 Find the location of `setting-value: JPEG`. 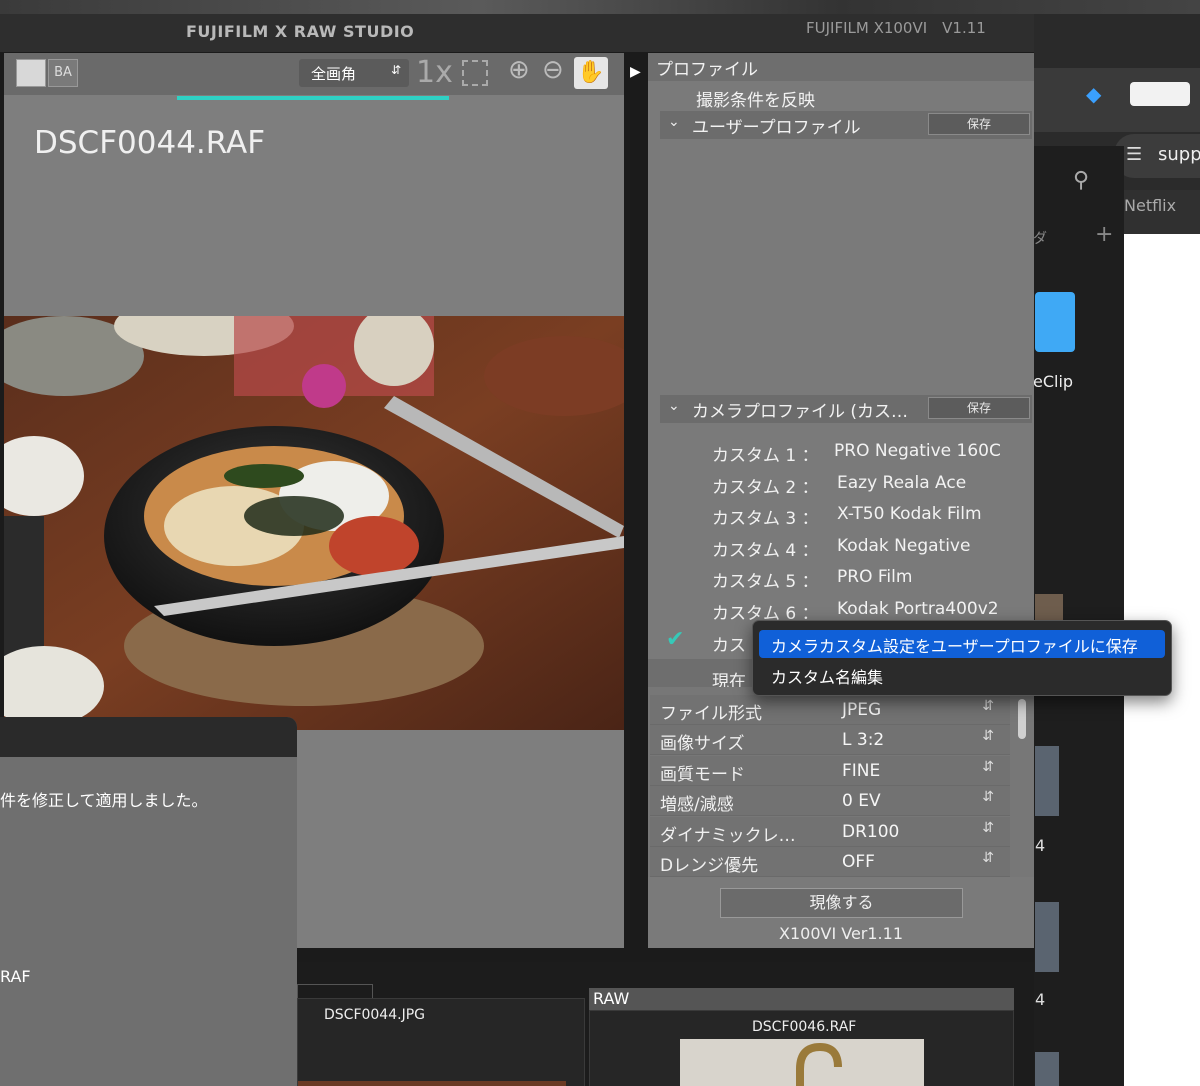

setting-value: JPEG is located at coordinates (862, 710).